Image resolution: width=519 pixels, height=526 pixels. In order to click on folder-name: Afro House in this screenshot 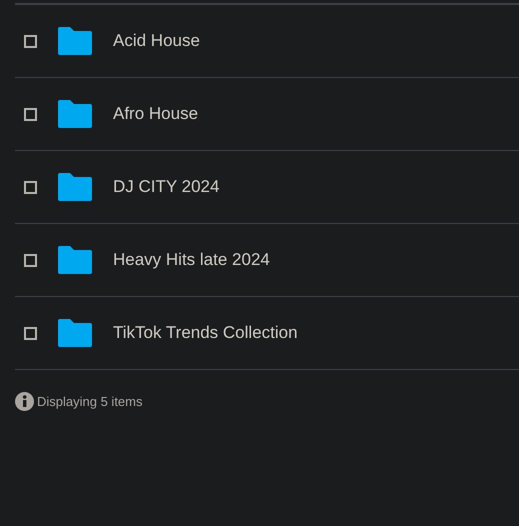, I will do `click(155, 114)`.